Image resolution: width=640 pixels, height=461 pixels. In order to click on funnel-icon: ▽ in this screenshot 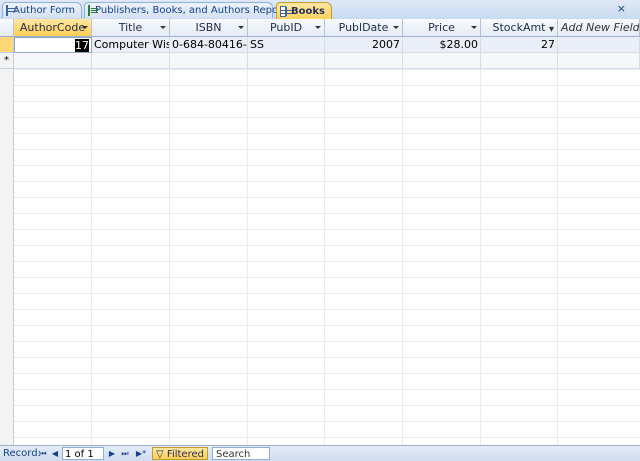, I will do `click(160, 454)`.